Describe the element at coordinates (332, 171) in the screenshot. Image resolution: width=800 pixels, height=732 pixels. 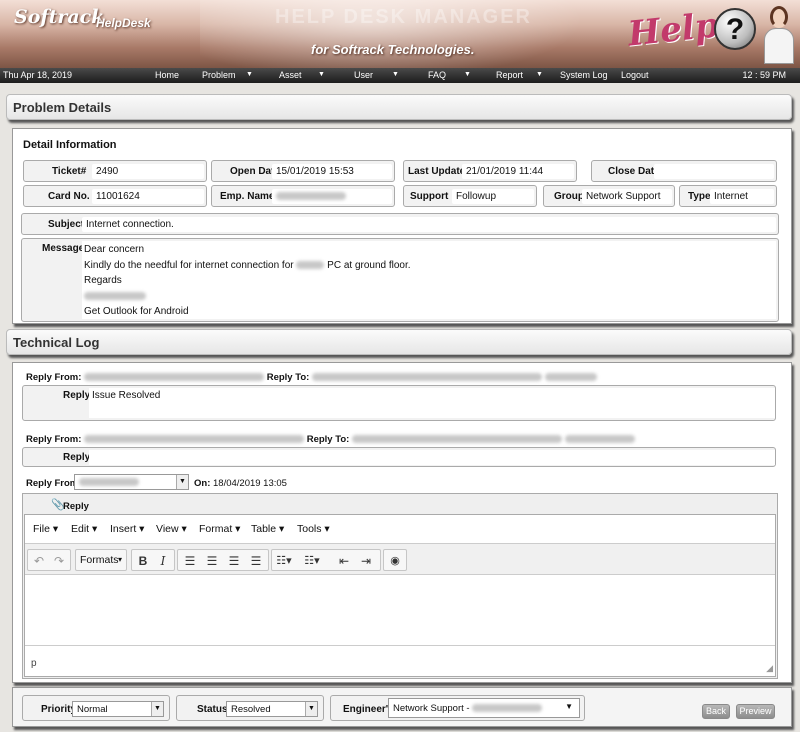
I see `open-date-value: 15/01/2019 15:53` at that location.